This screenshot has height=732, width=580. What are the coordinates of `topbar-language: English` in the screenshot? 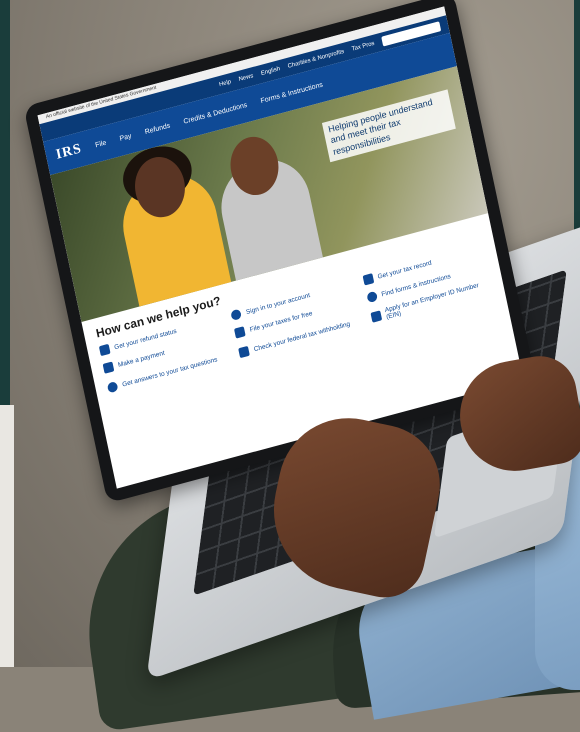 It's located at (270, 71).